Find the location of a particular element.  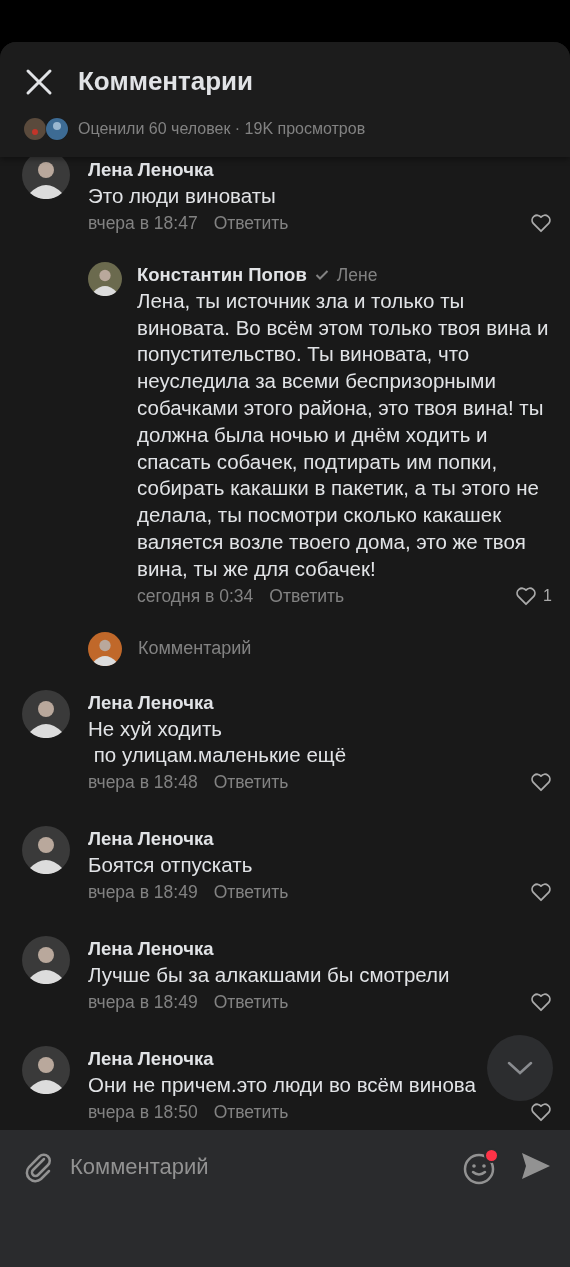

comment-time: вчера в 18:48 is located at coordinates (143, 783).